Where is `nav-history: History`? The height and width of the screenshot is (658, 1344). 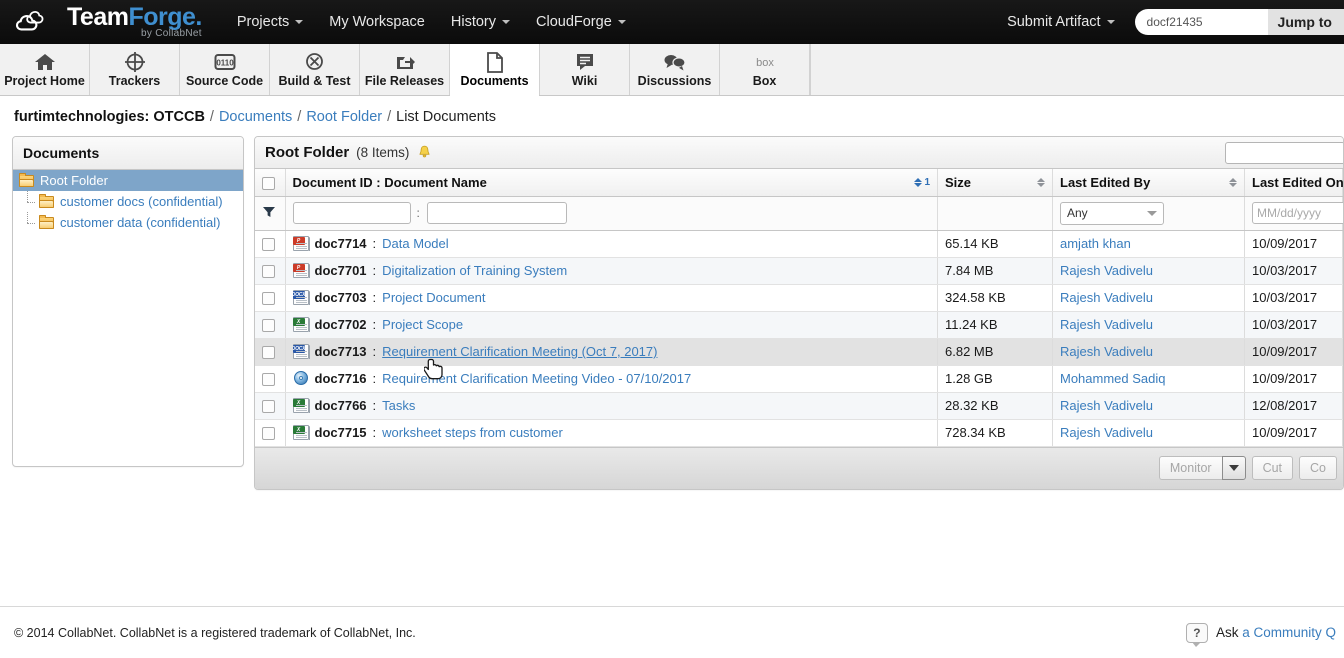
nav-history: History is located at coordinates (480, 22).